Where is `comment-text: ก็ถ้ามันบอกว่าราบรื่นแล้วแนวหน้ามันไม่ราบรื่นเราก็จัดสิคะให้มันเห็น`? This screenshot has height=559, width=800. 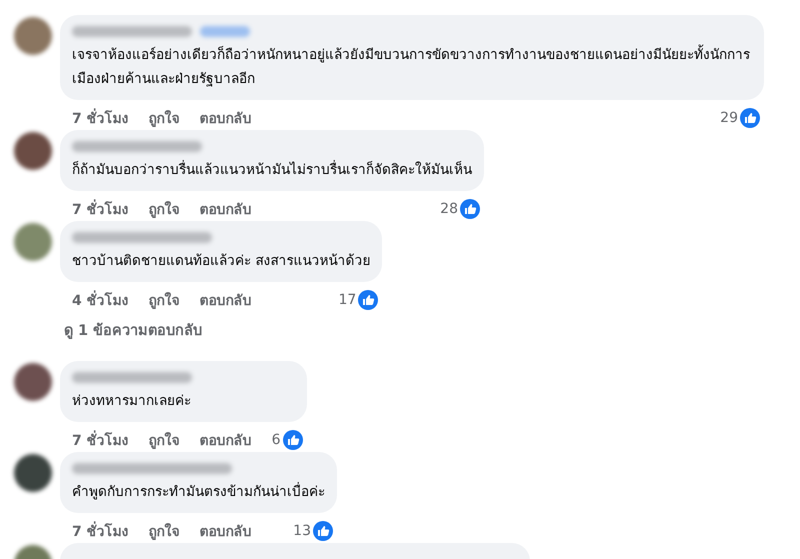 comment-text: ก็ถ้ามันบอกว่าราบรื่นแล้วแนวหน้ามันไม่ราบรื่นเราก็จัดสิคะให้มันเห็น is located at coordinates (272, 169).